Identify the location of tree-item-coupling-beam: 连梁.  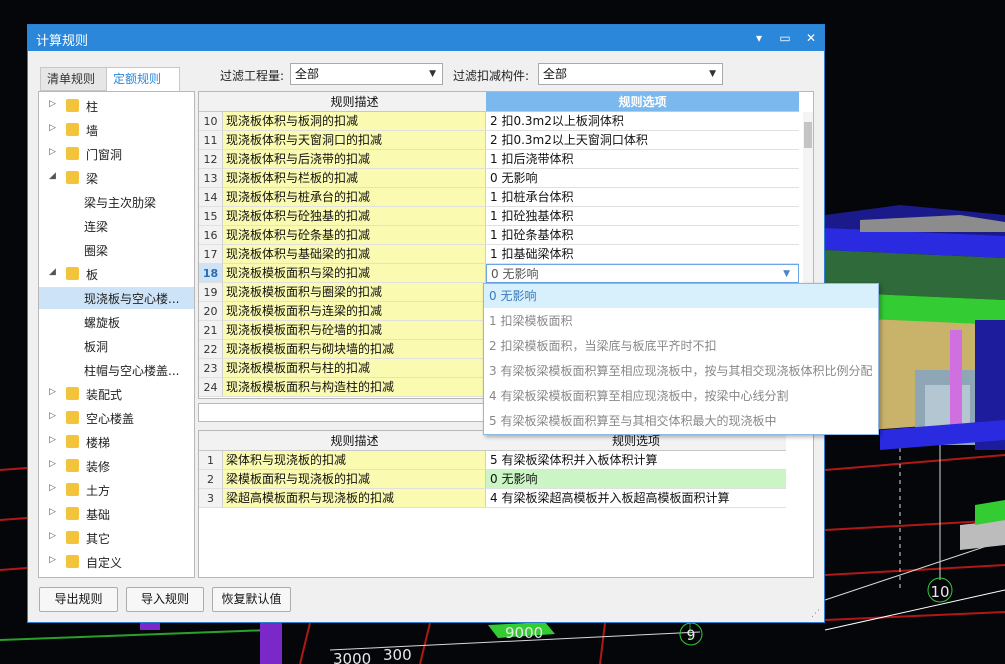
(116, 226).